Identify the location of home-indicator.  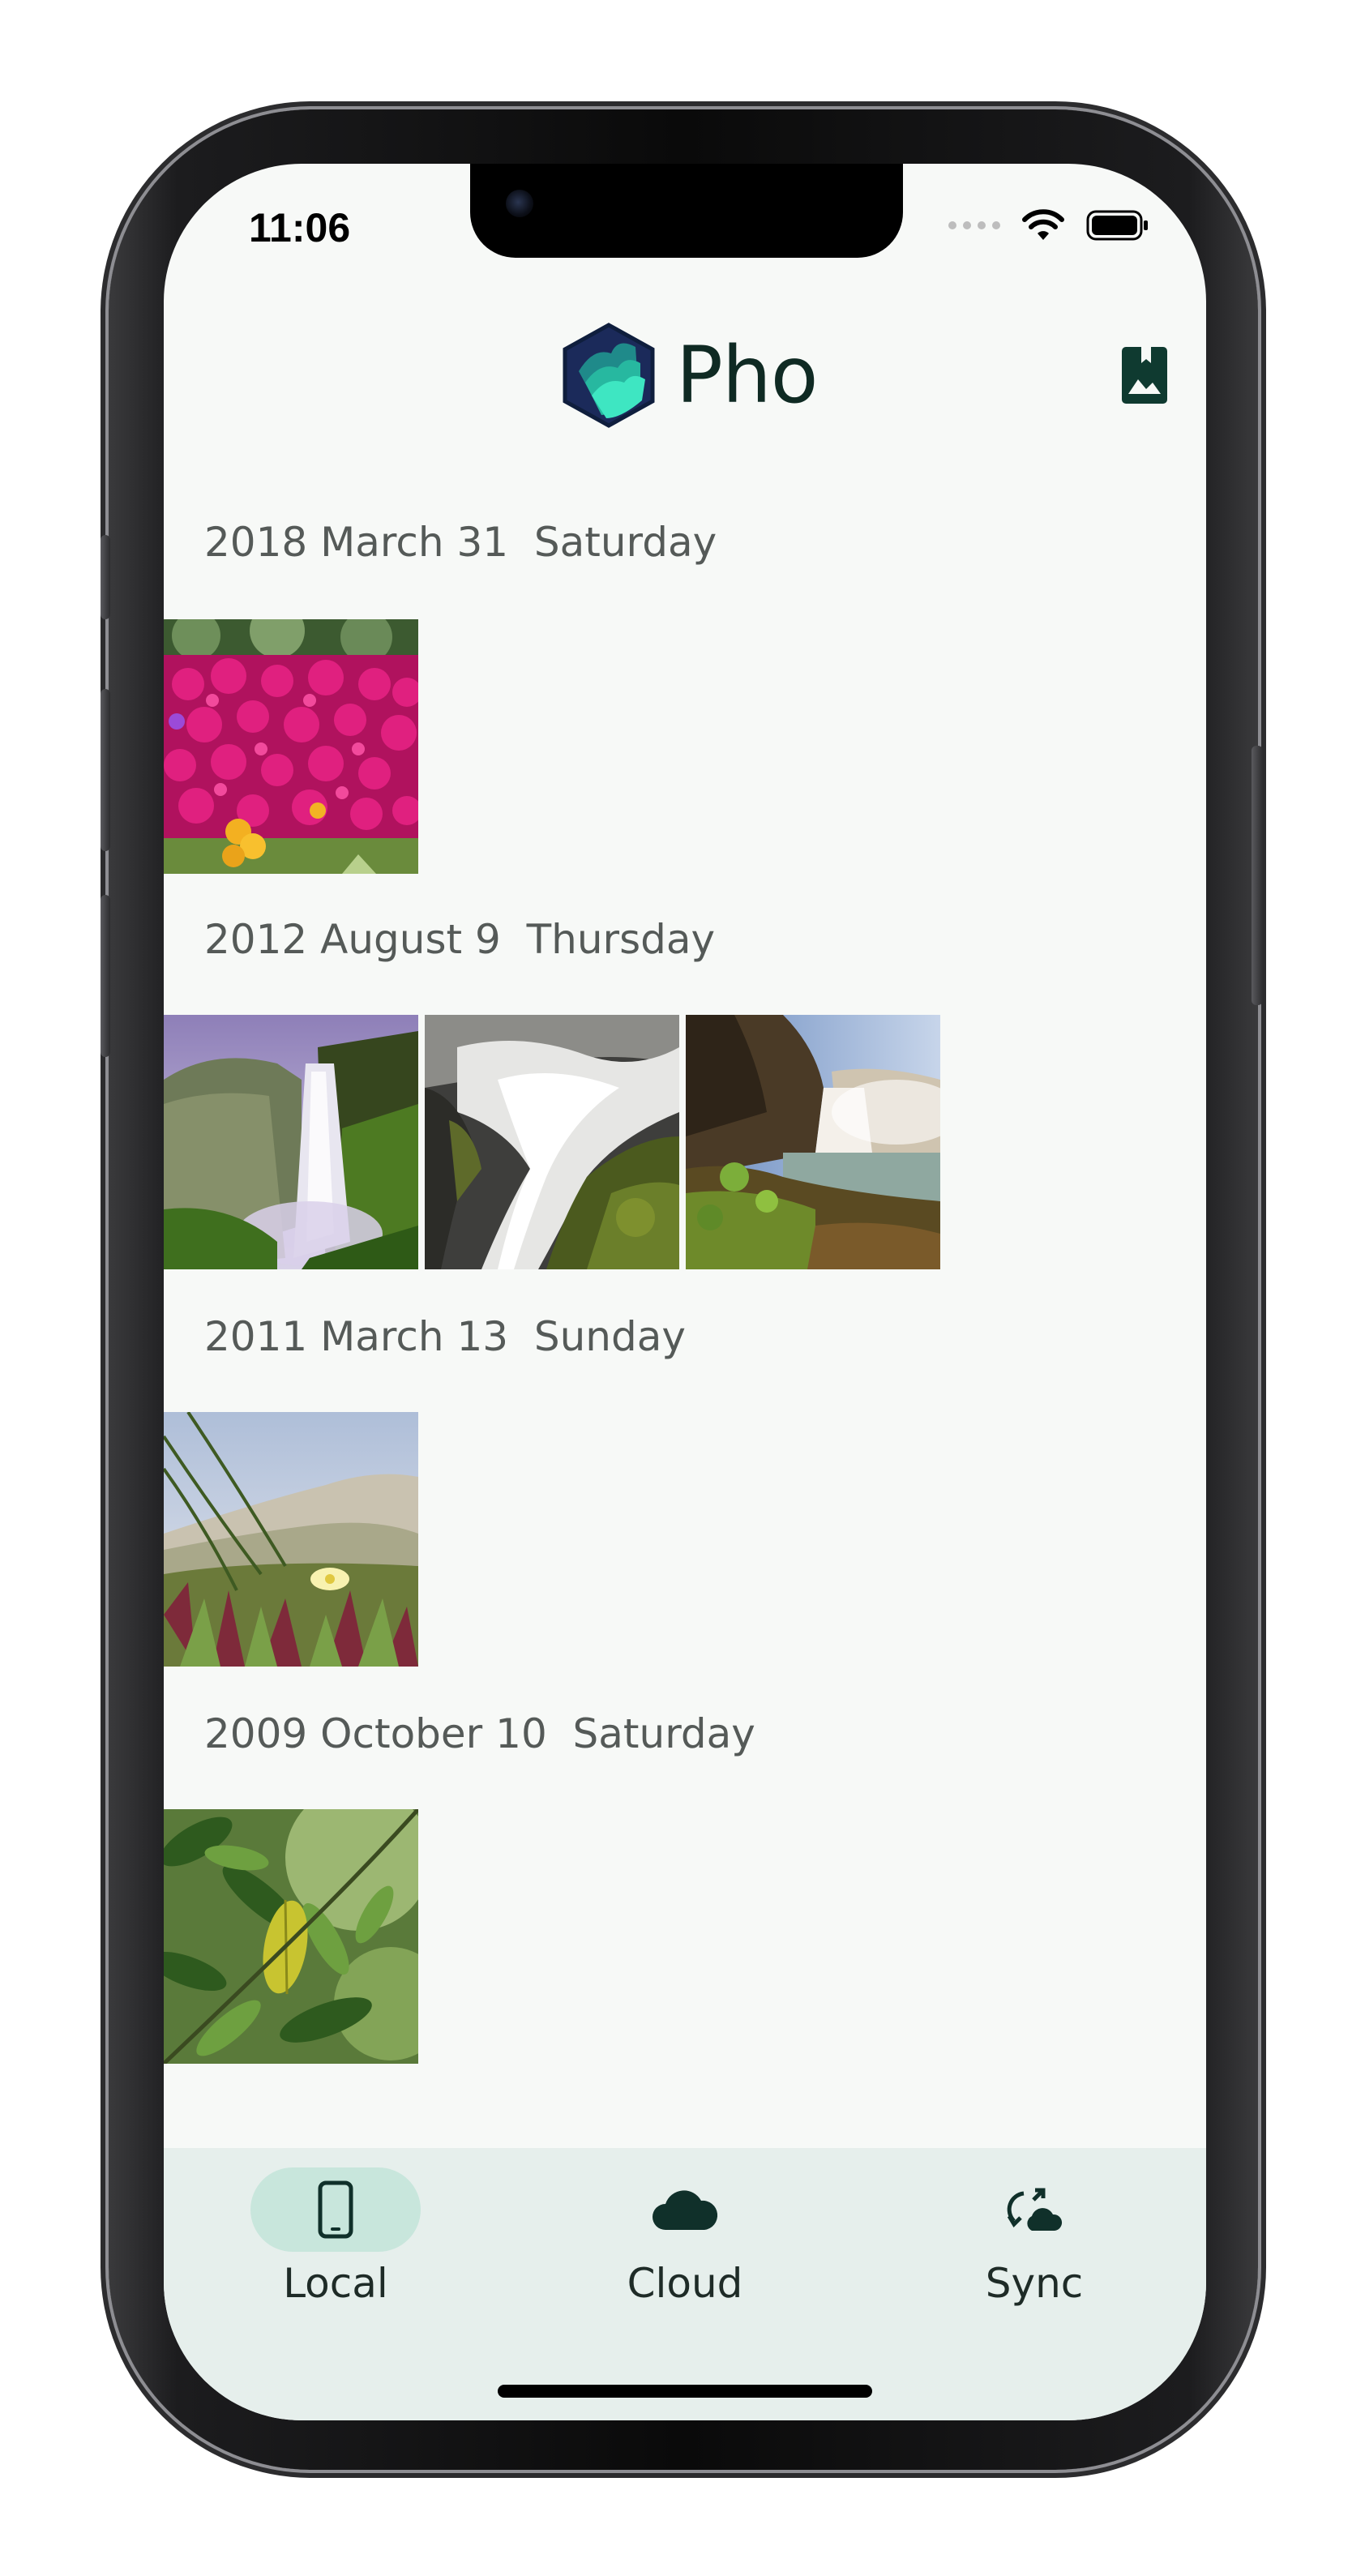
(685, 2391).